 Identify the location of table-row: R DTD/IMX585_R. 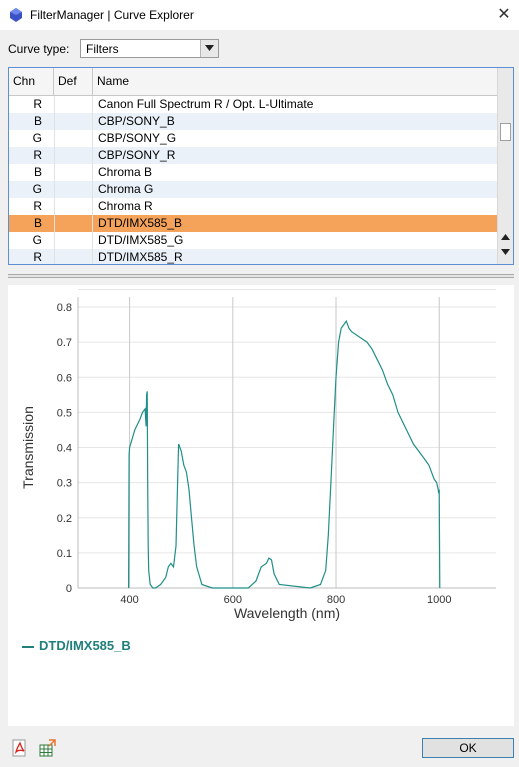
(253, 256).